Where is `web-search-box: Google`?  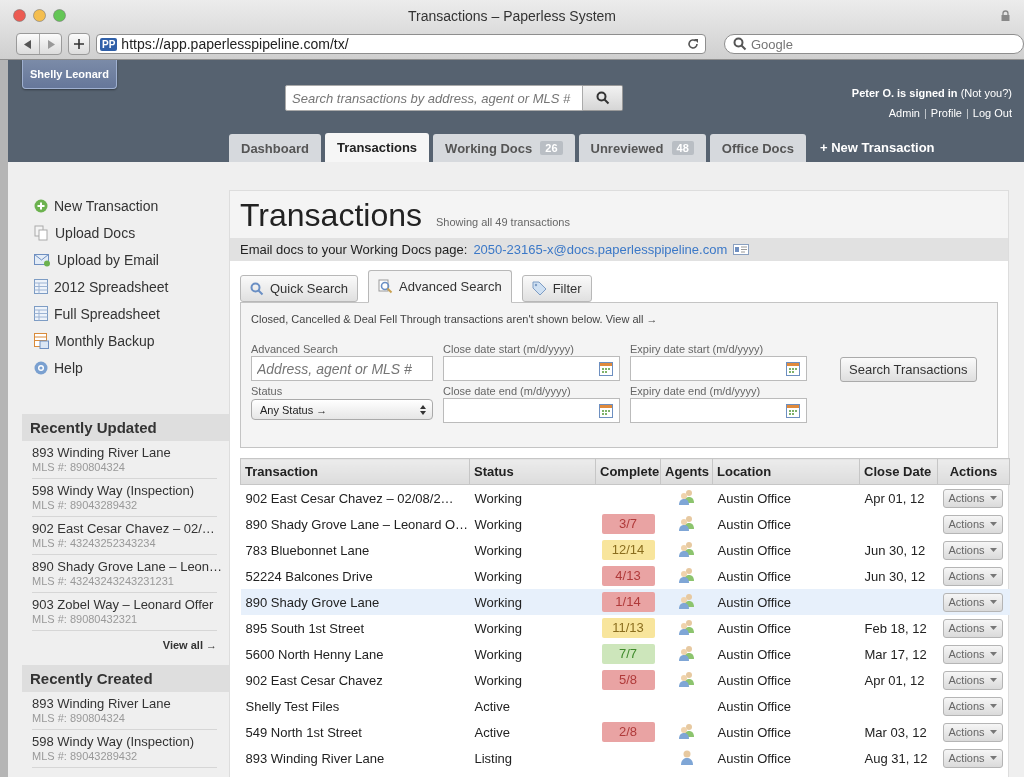
web-search-box: Google is located at coordinates (874, 44).